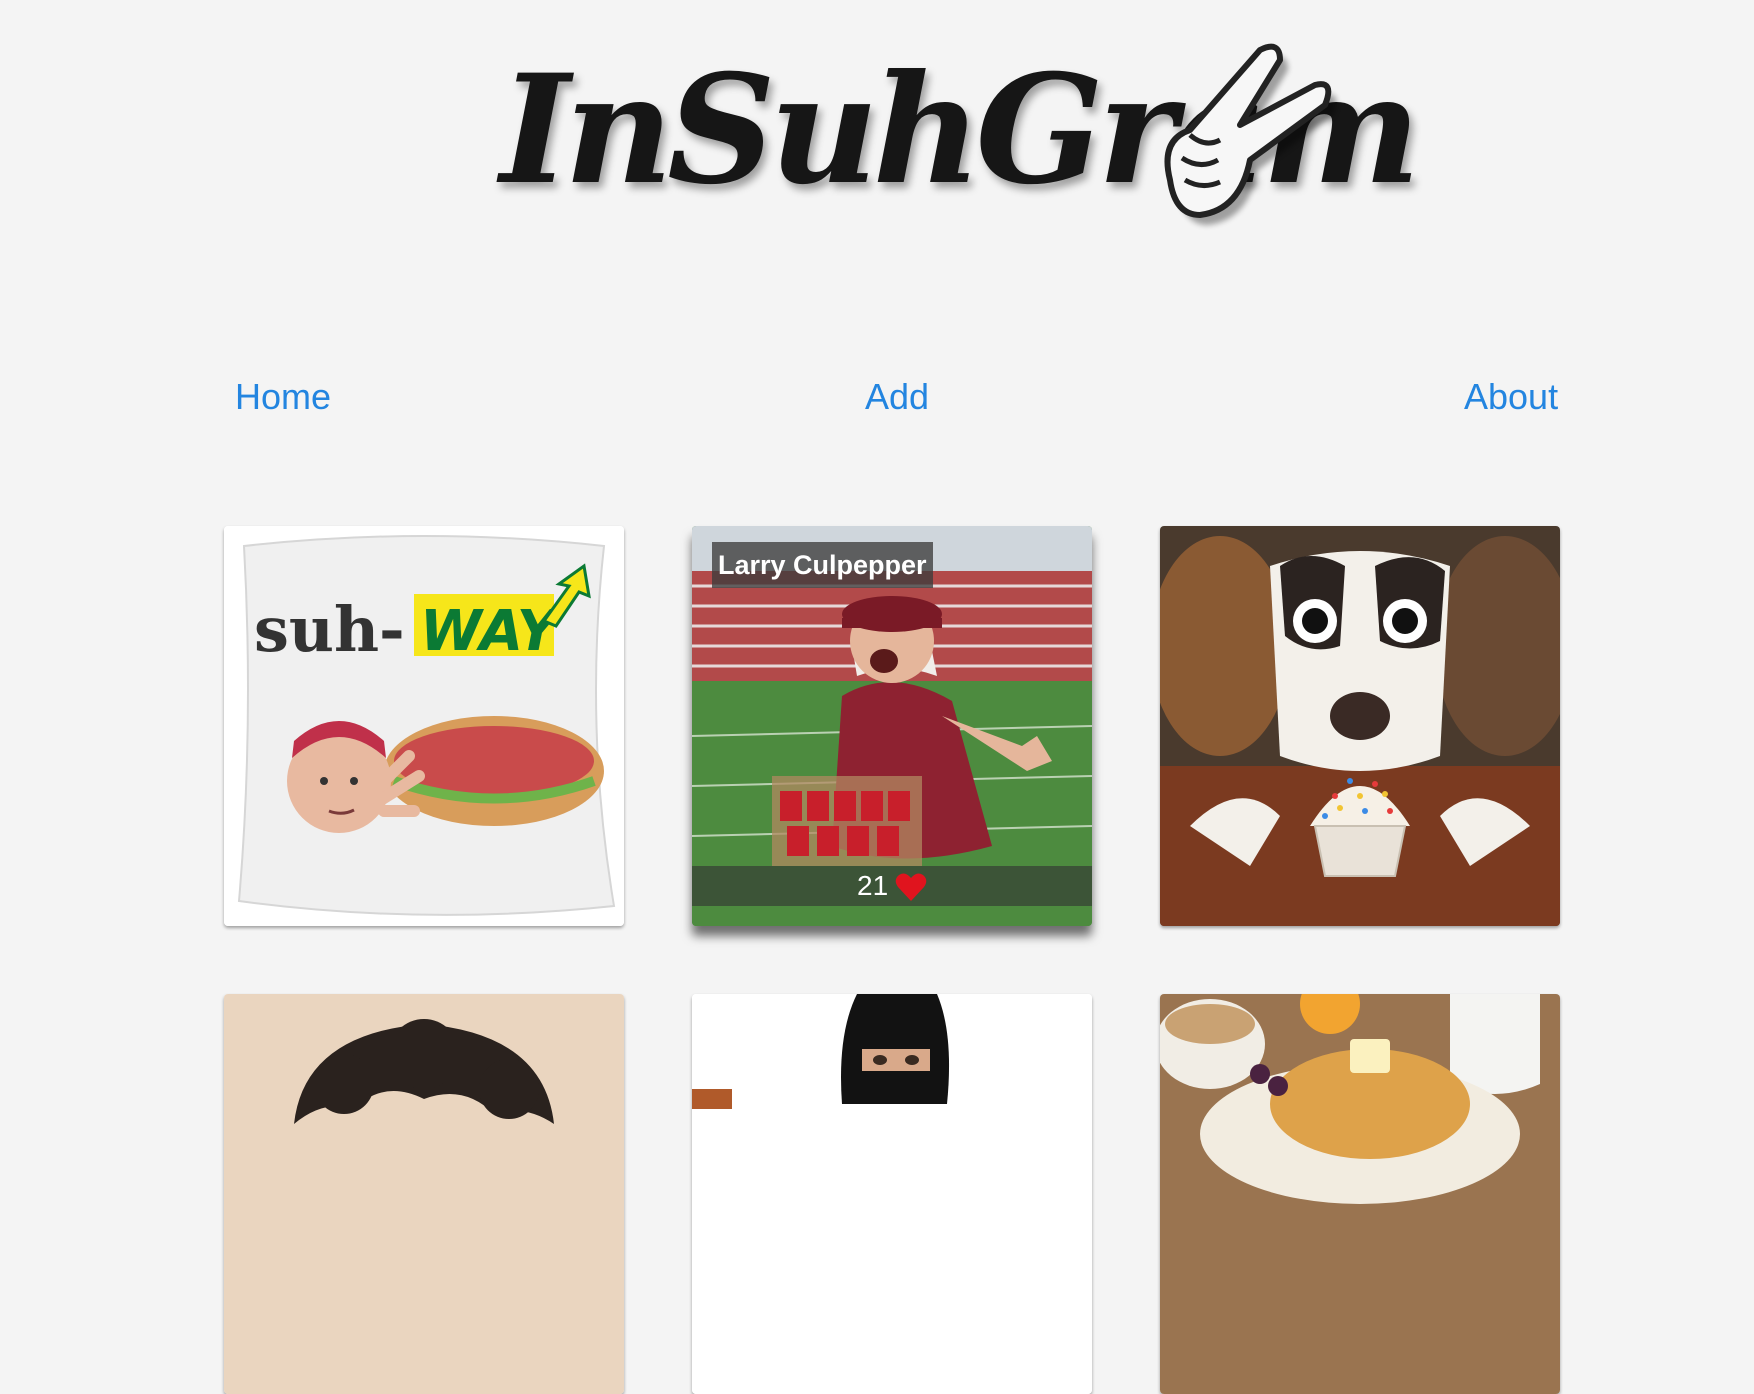  Describe the element at coordinates (822, 565) in the screenshot. I see `photo-caption: Larry Culpepper` at that location.